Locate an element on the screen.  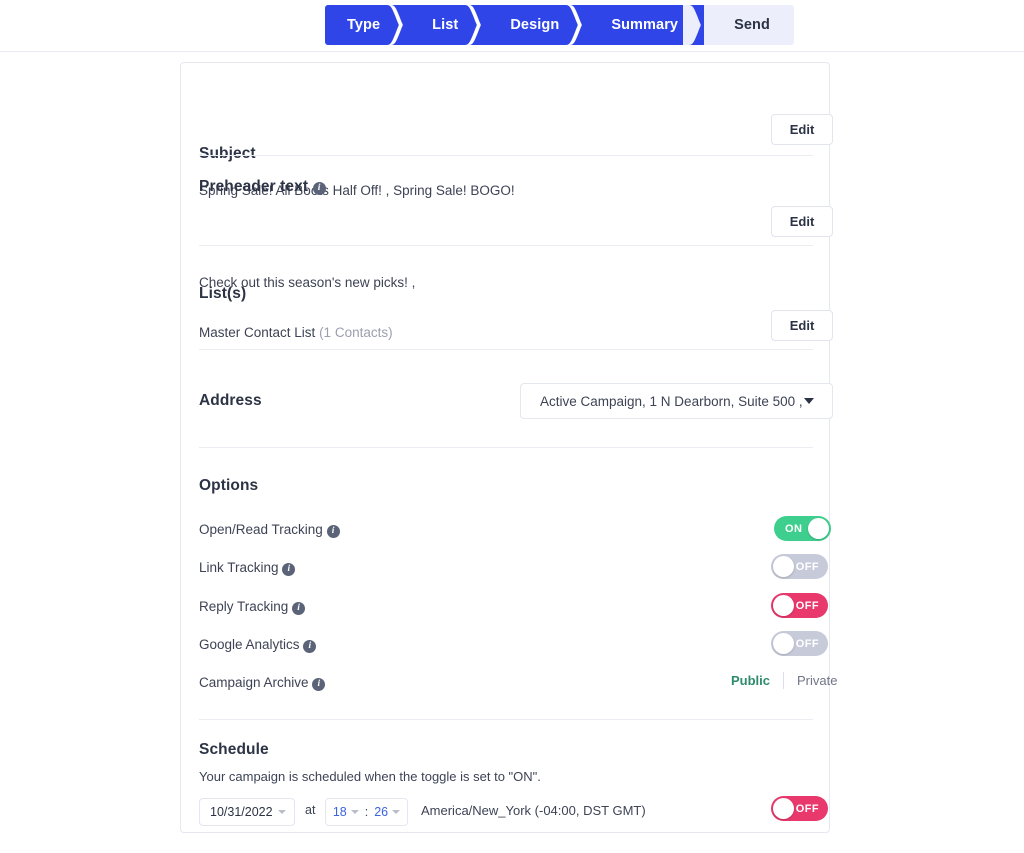
time-colon: : is located at coordinates (366, 812).